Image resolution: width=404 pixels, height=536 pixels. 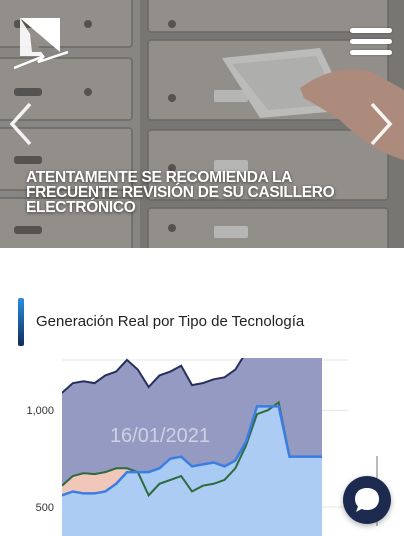 I want to click on chat-bubble-icon, so click(x=367, y=500).